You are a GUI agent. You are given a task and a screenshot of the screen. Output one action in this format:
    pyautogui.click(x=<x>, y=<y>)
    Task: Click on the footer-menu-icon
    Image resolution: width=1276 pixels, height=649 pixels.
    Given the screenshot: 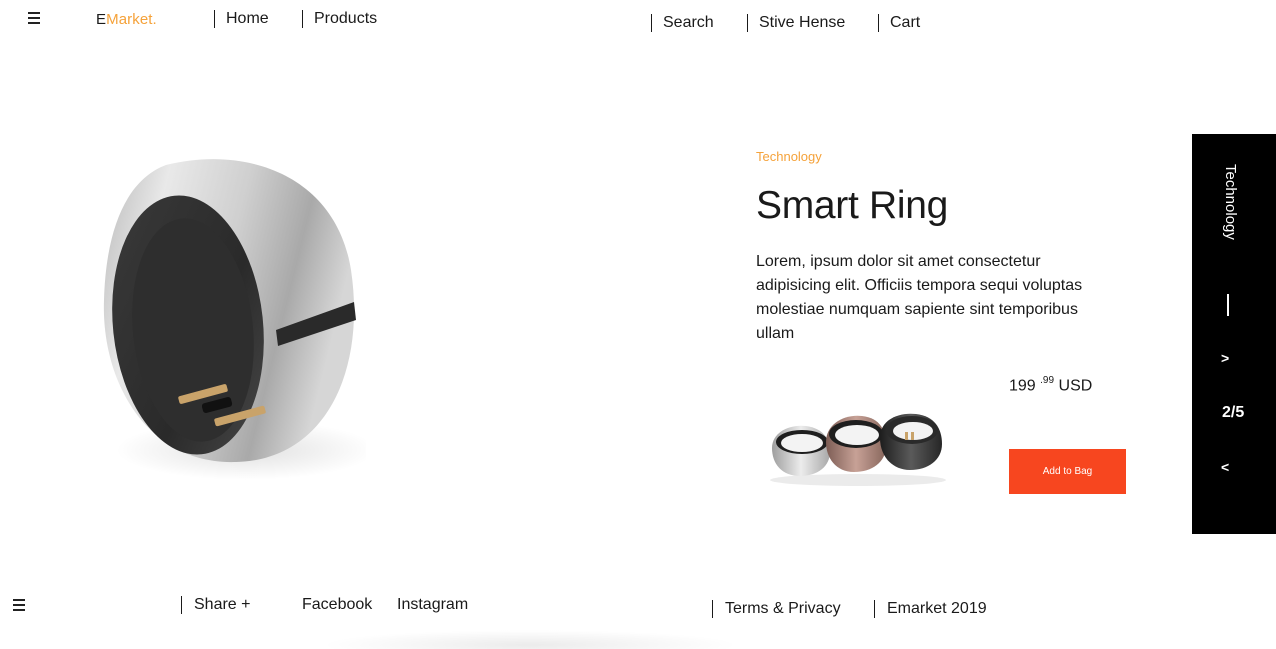 What is the action you would take?
    pyautogui.click(x=19, y=605)
    